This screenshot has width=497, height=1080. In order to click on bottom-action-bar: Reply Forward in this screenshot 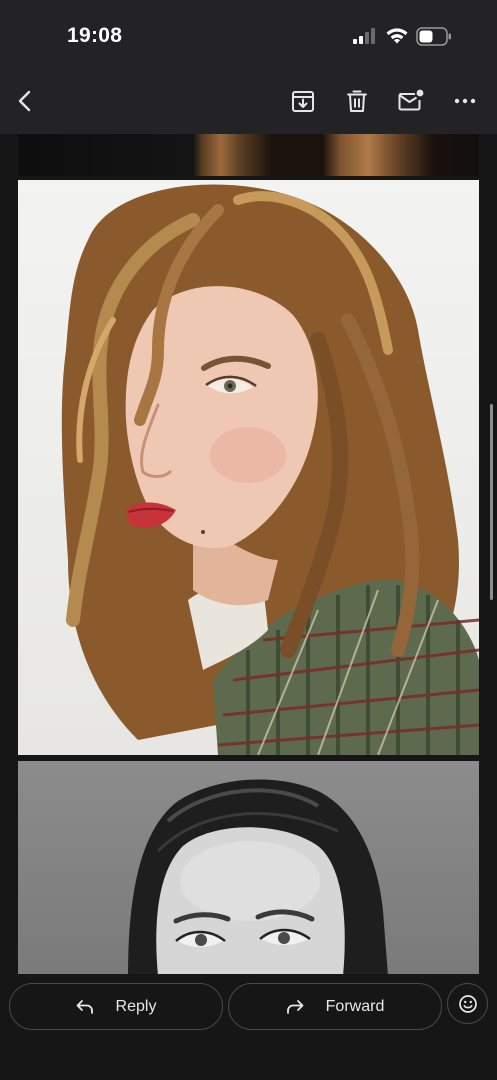, I will do `click(248, 1027)`.